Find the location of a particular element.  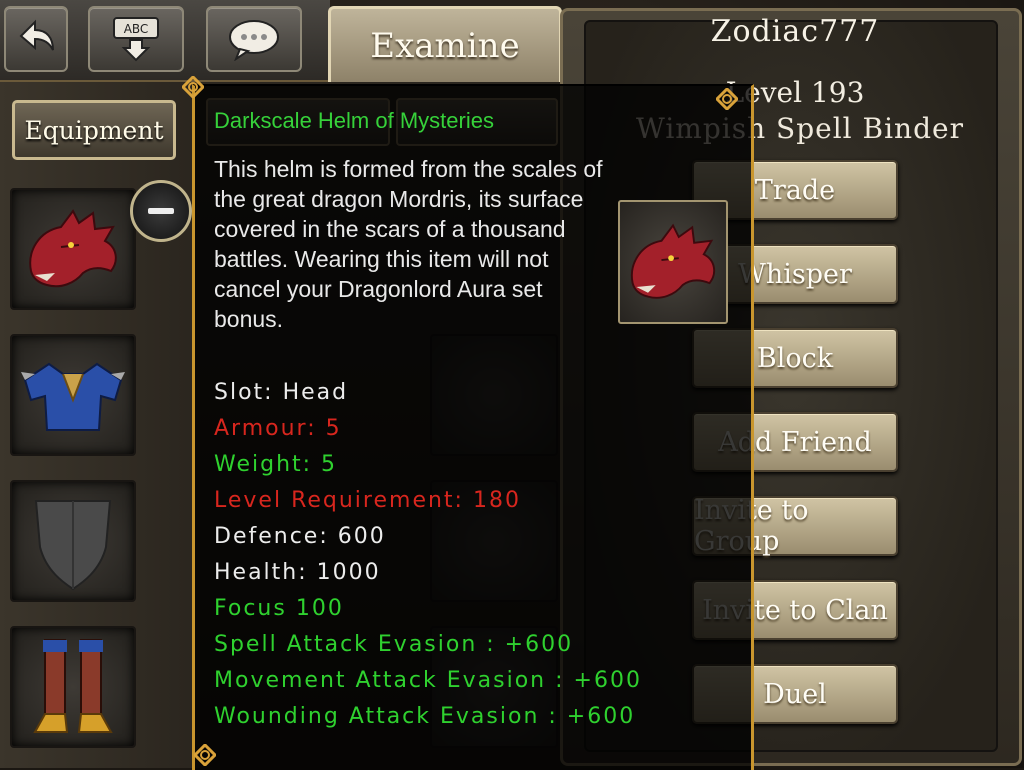

stat-wounding-attack-evasion: Wounding Attack Evasion : +600 is located at coordinates (425, 716).